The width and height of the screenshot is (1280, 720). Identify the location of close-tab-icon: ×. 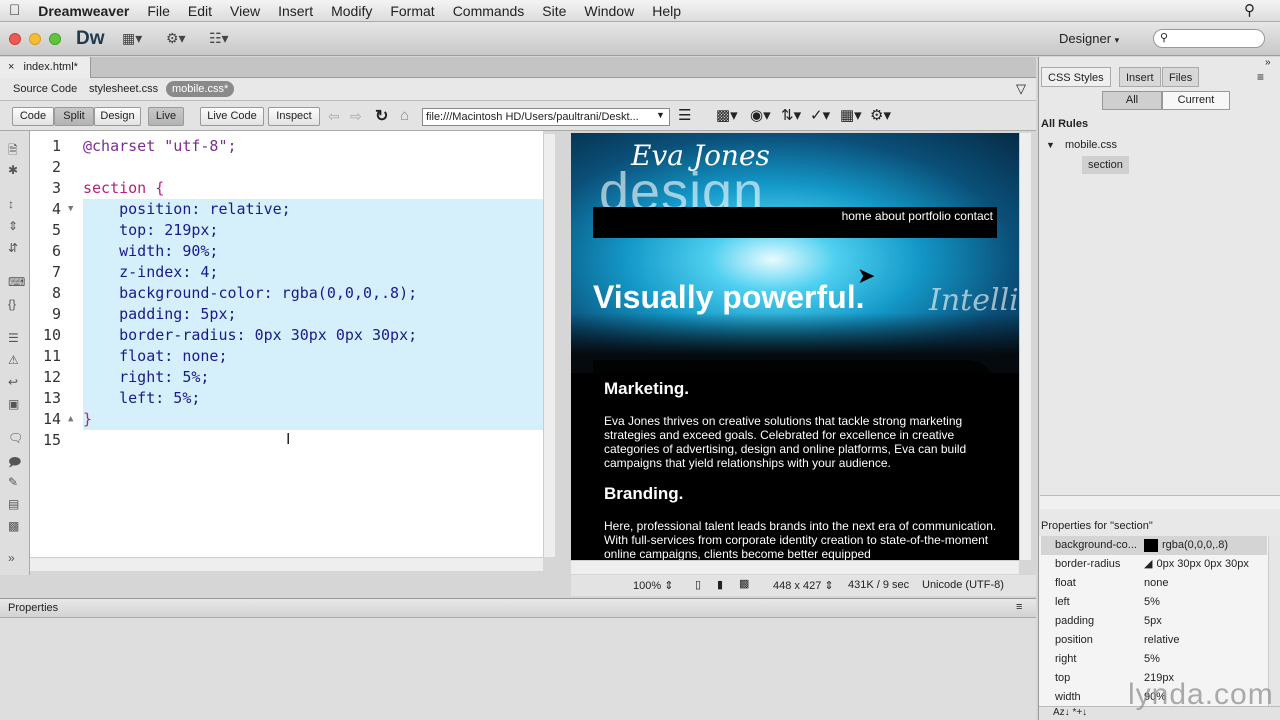
(11, 67).